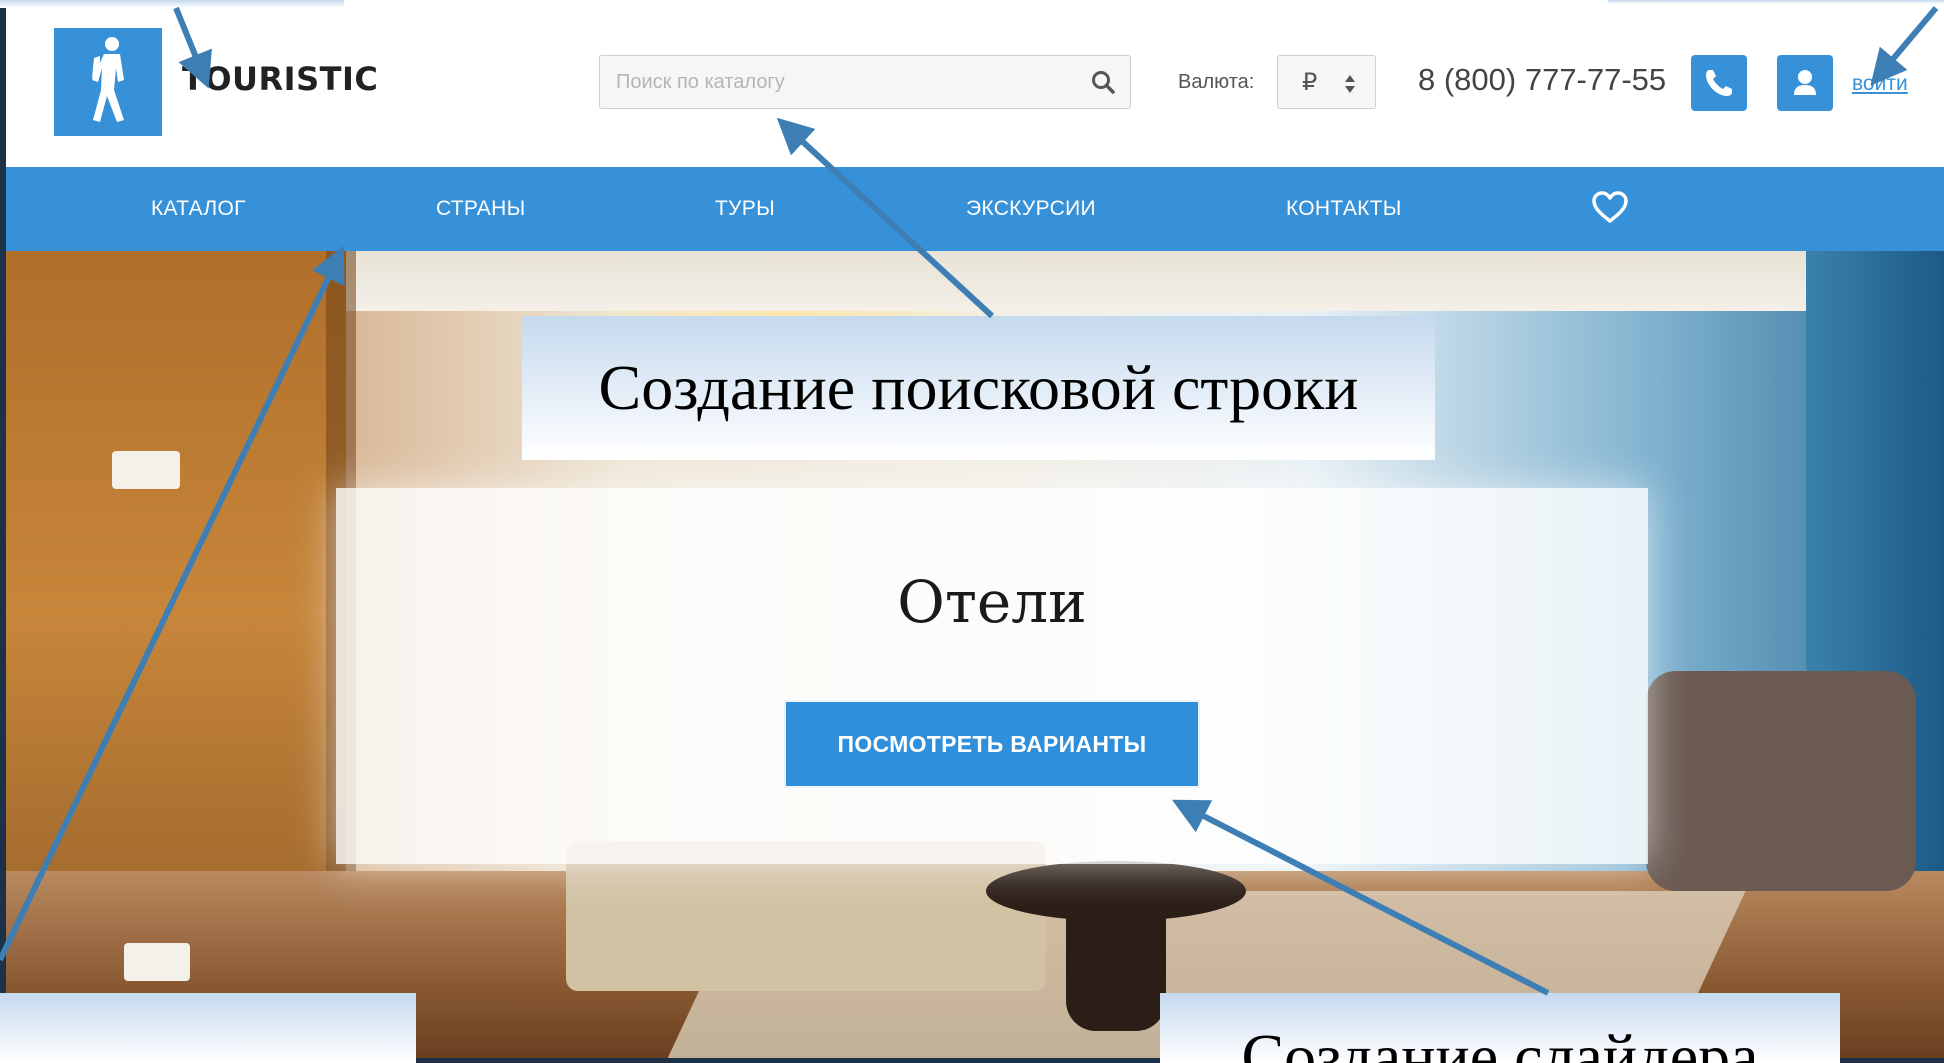 This screenshot has width=1944, height=1063. I want to click on hero-ceiling, so click(1145, 281).